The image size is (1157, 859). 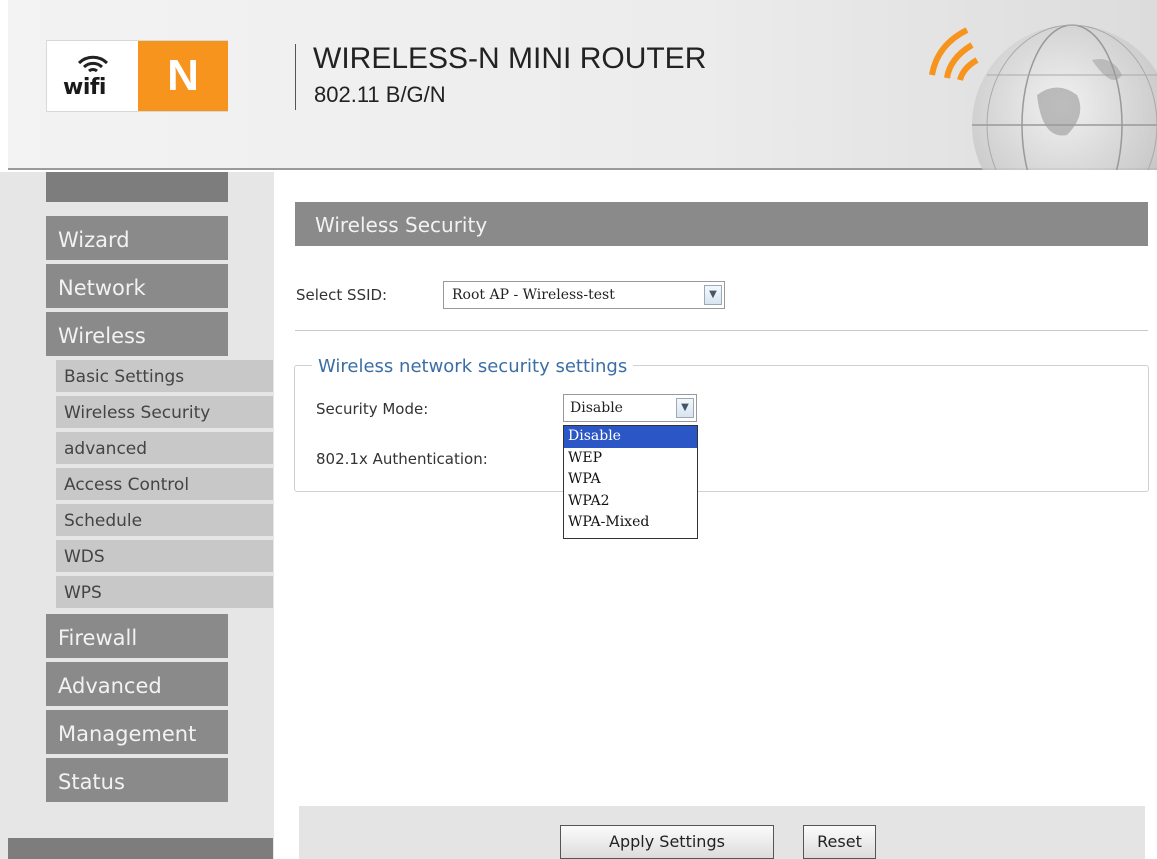 What do you see at coordinates (183, 76) in the screenshot?
I see `n-logo-badge: N` at bounding box center [183, 76].